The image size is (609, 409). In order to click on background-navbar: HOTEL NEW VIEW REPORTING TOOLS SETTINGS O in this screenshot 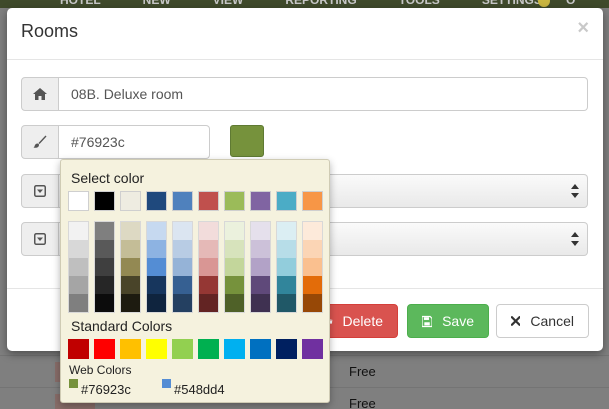, I will do `click(304, 4)`.